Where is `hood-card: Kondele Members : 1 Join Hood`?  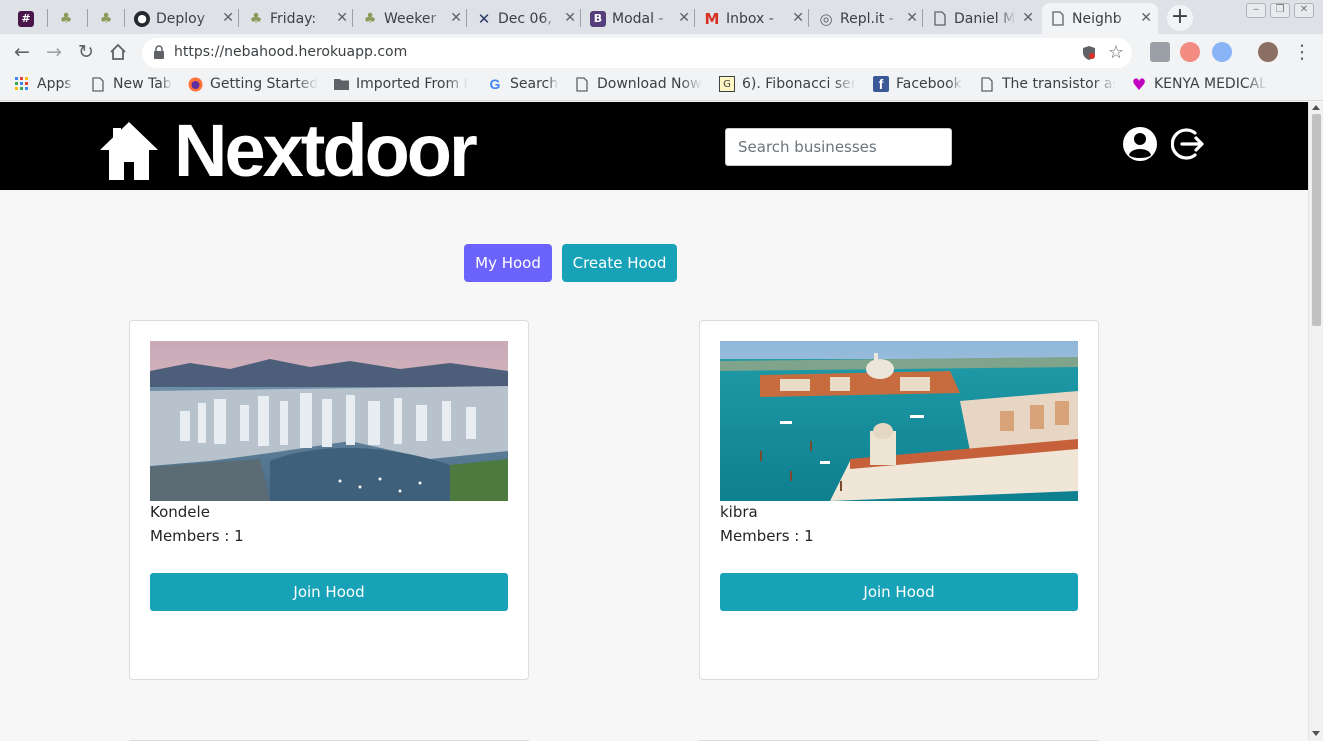
hood-card: Kondele Members : 1 Join Hood is located at coordinates (329, 500).